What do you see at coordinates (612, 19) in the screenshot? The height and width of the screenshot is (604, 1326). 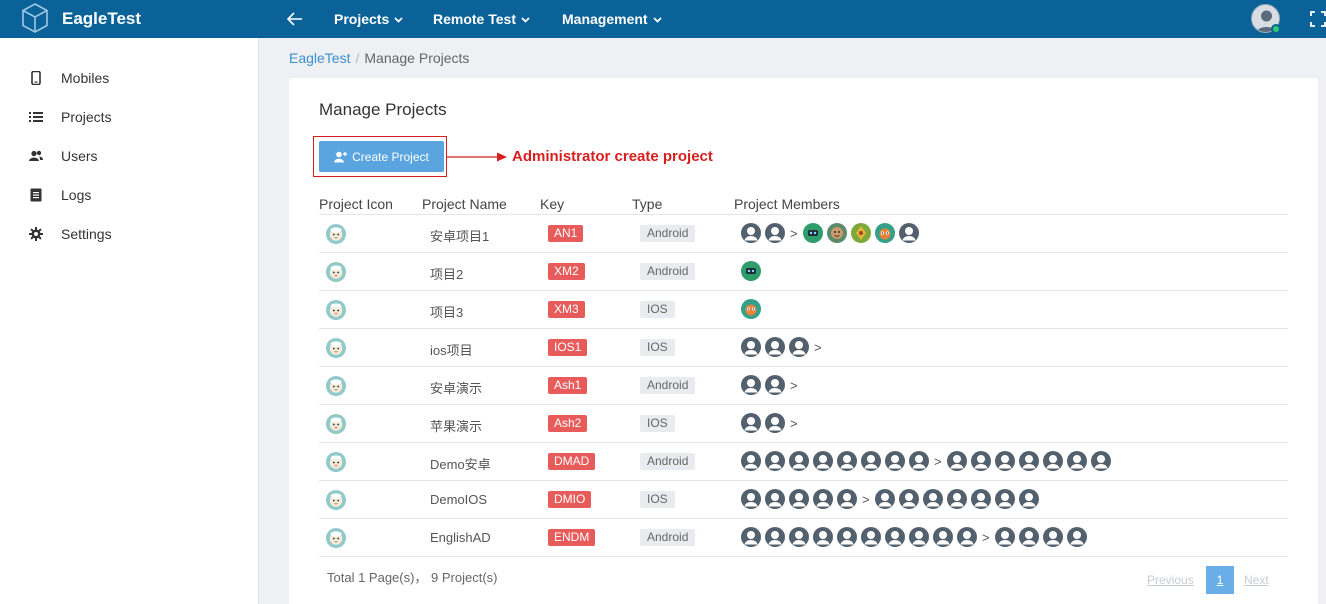 I see `nav-management: Management` at bounding box center [612, 19].